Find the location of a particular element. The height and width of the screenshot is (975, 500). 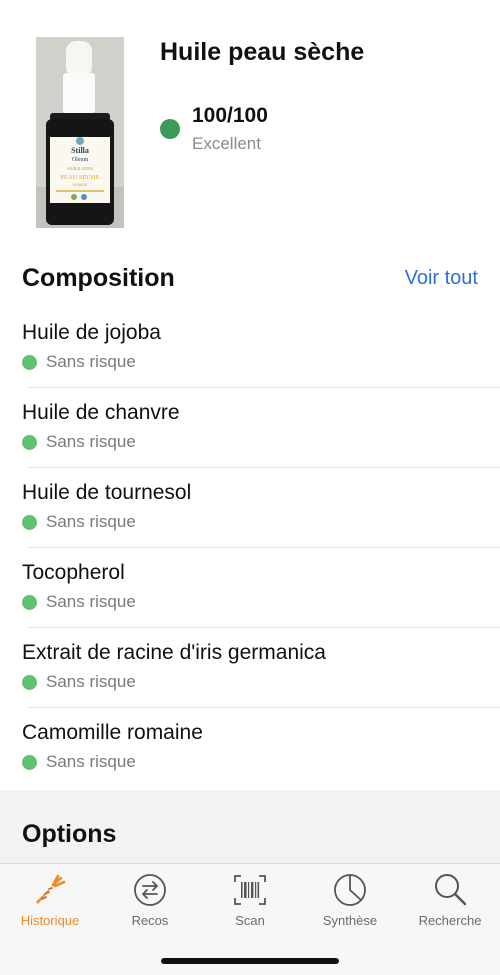

options-section: Options is located at coordinates (250, 827).